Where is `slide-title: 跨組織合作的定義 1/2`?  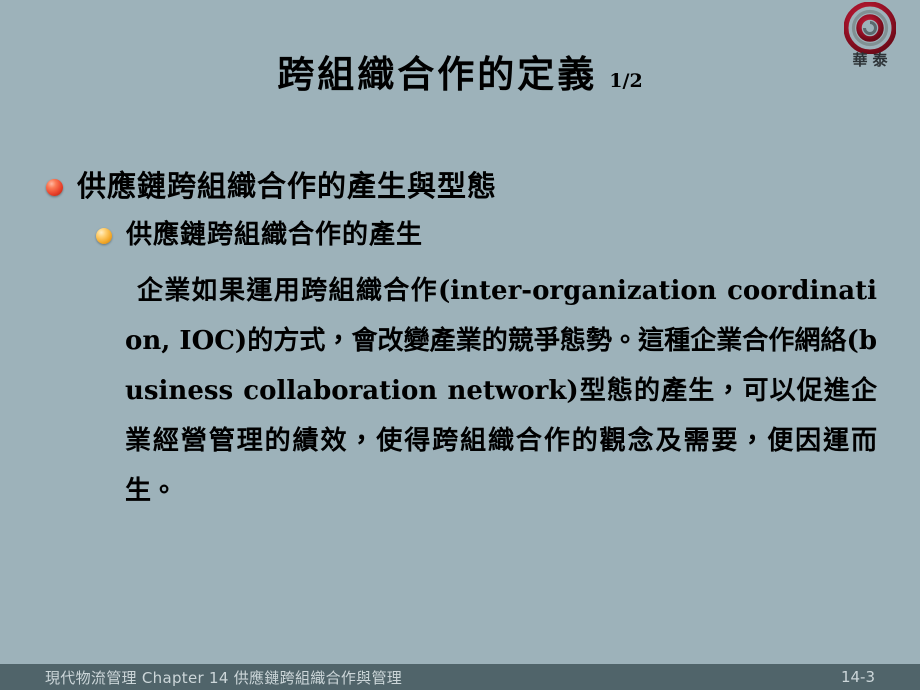 slide-title: 跨組織合作的定義 1/2 is located at coordinates (460, 71).